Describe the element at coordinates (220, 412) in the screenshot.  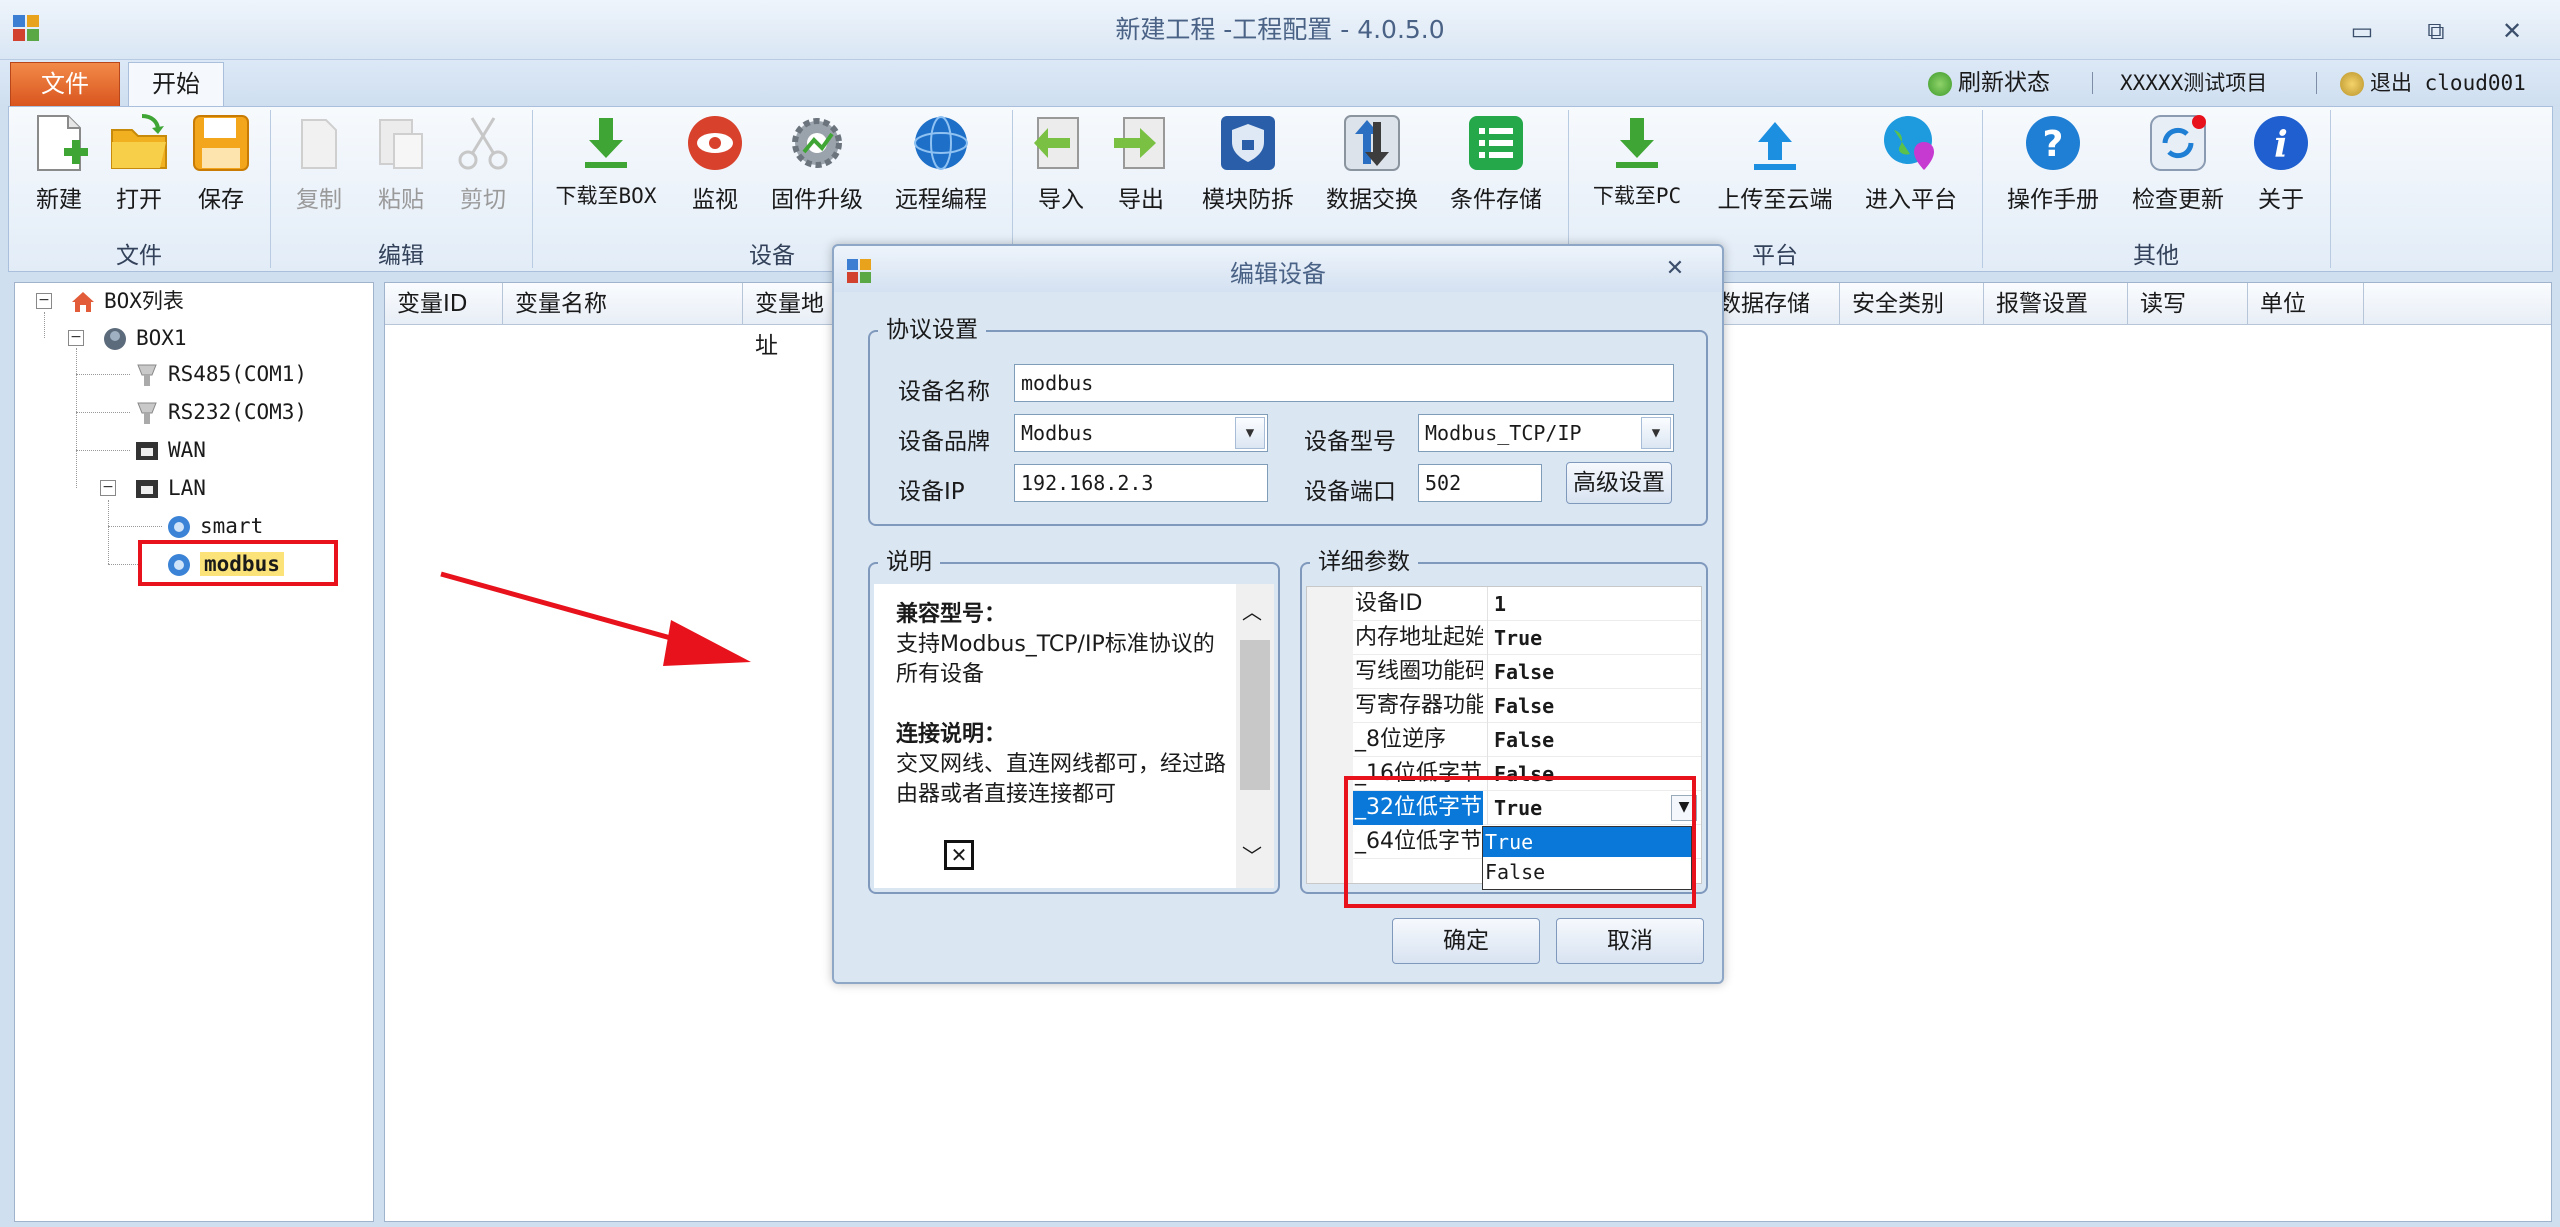
I see `tree-item-rs232: RS232(COM3)` at that location.